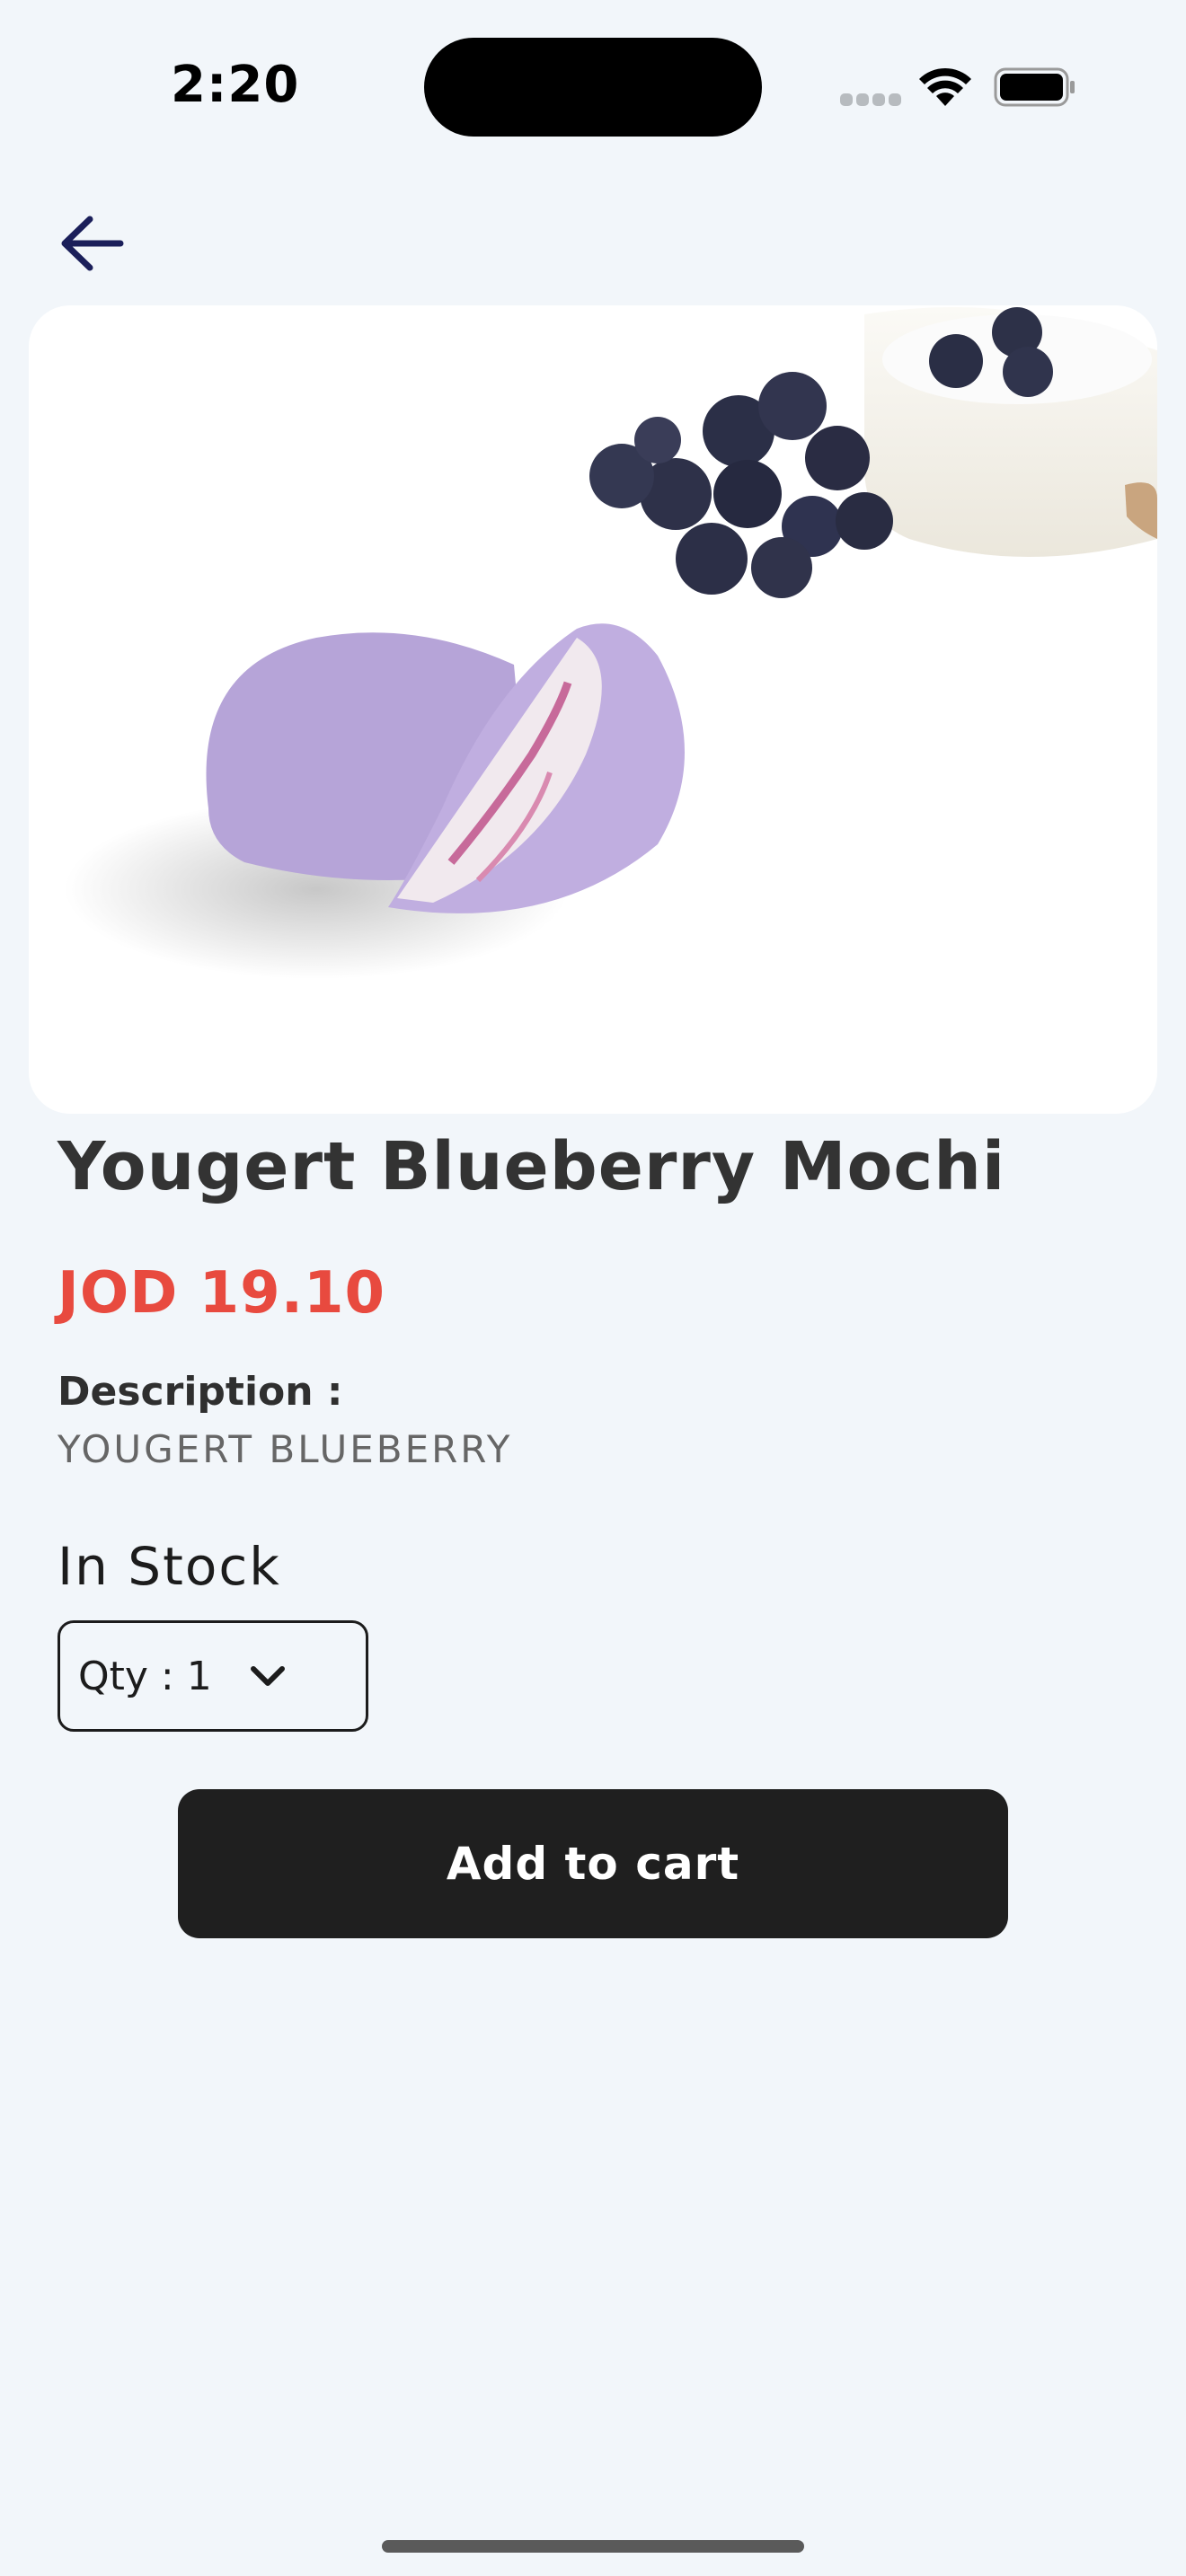  I want to click on wifi-icon, so click(945, 86).